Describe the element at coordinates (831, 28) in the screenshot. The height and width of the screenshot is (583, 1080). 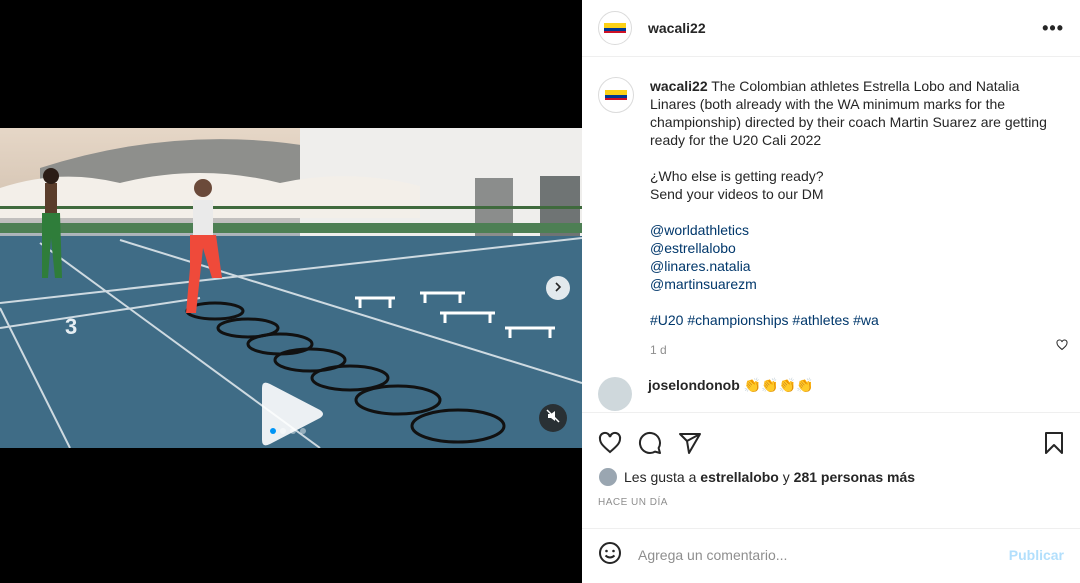
I see `post-header: wacali22 •••` at that location.